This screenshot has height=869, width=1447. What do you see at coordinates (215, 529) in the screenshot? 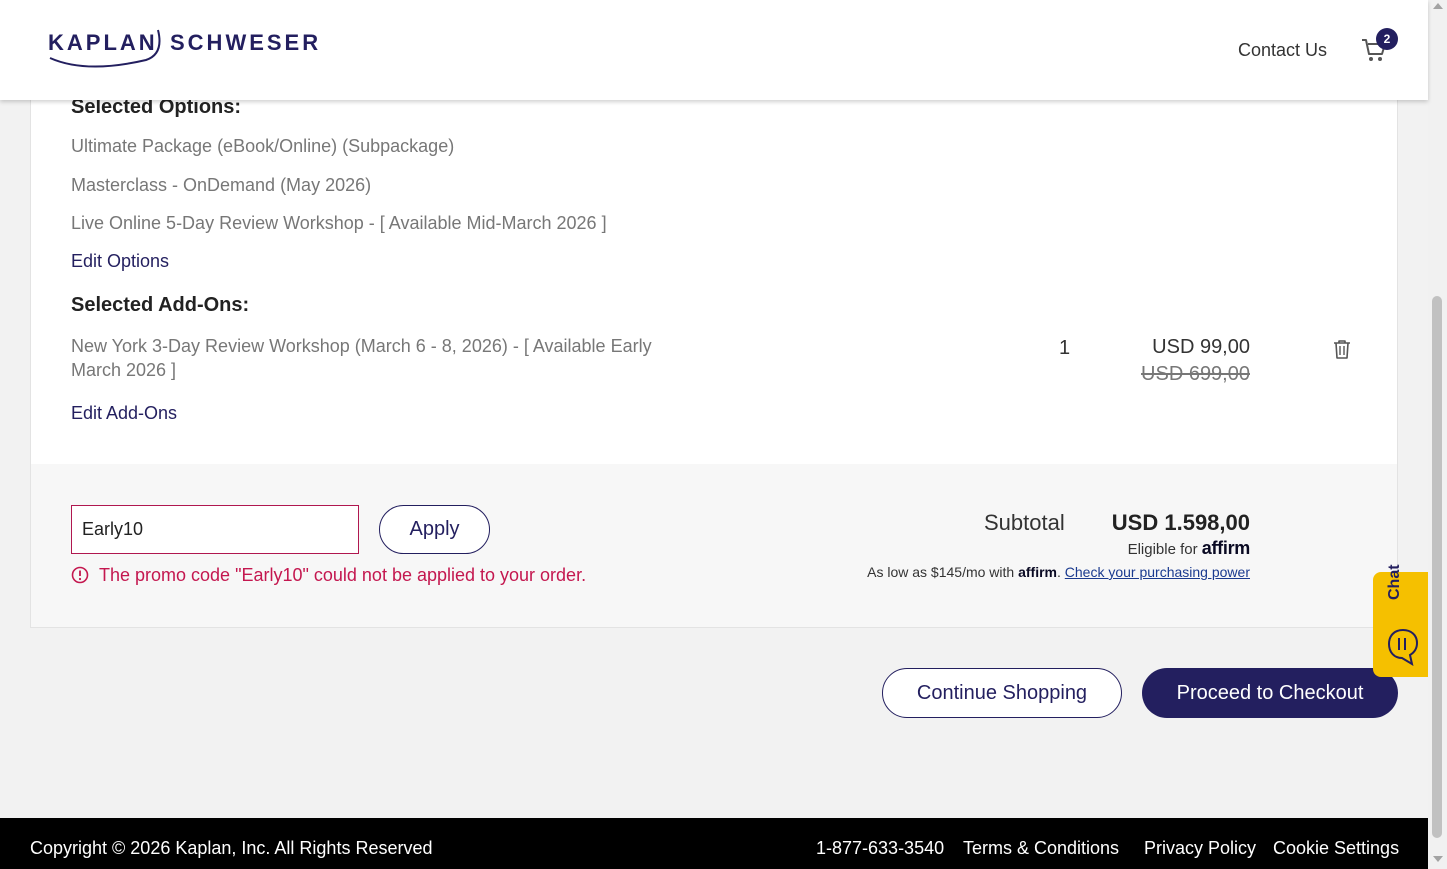
I see `promo-code-input` at bounding box center [215, 529].